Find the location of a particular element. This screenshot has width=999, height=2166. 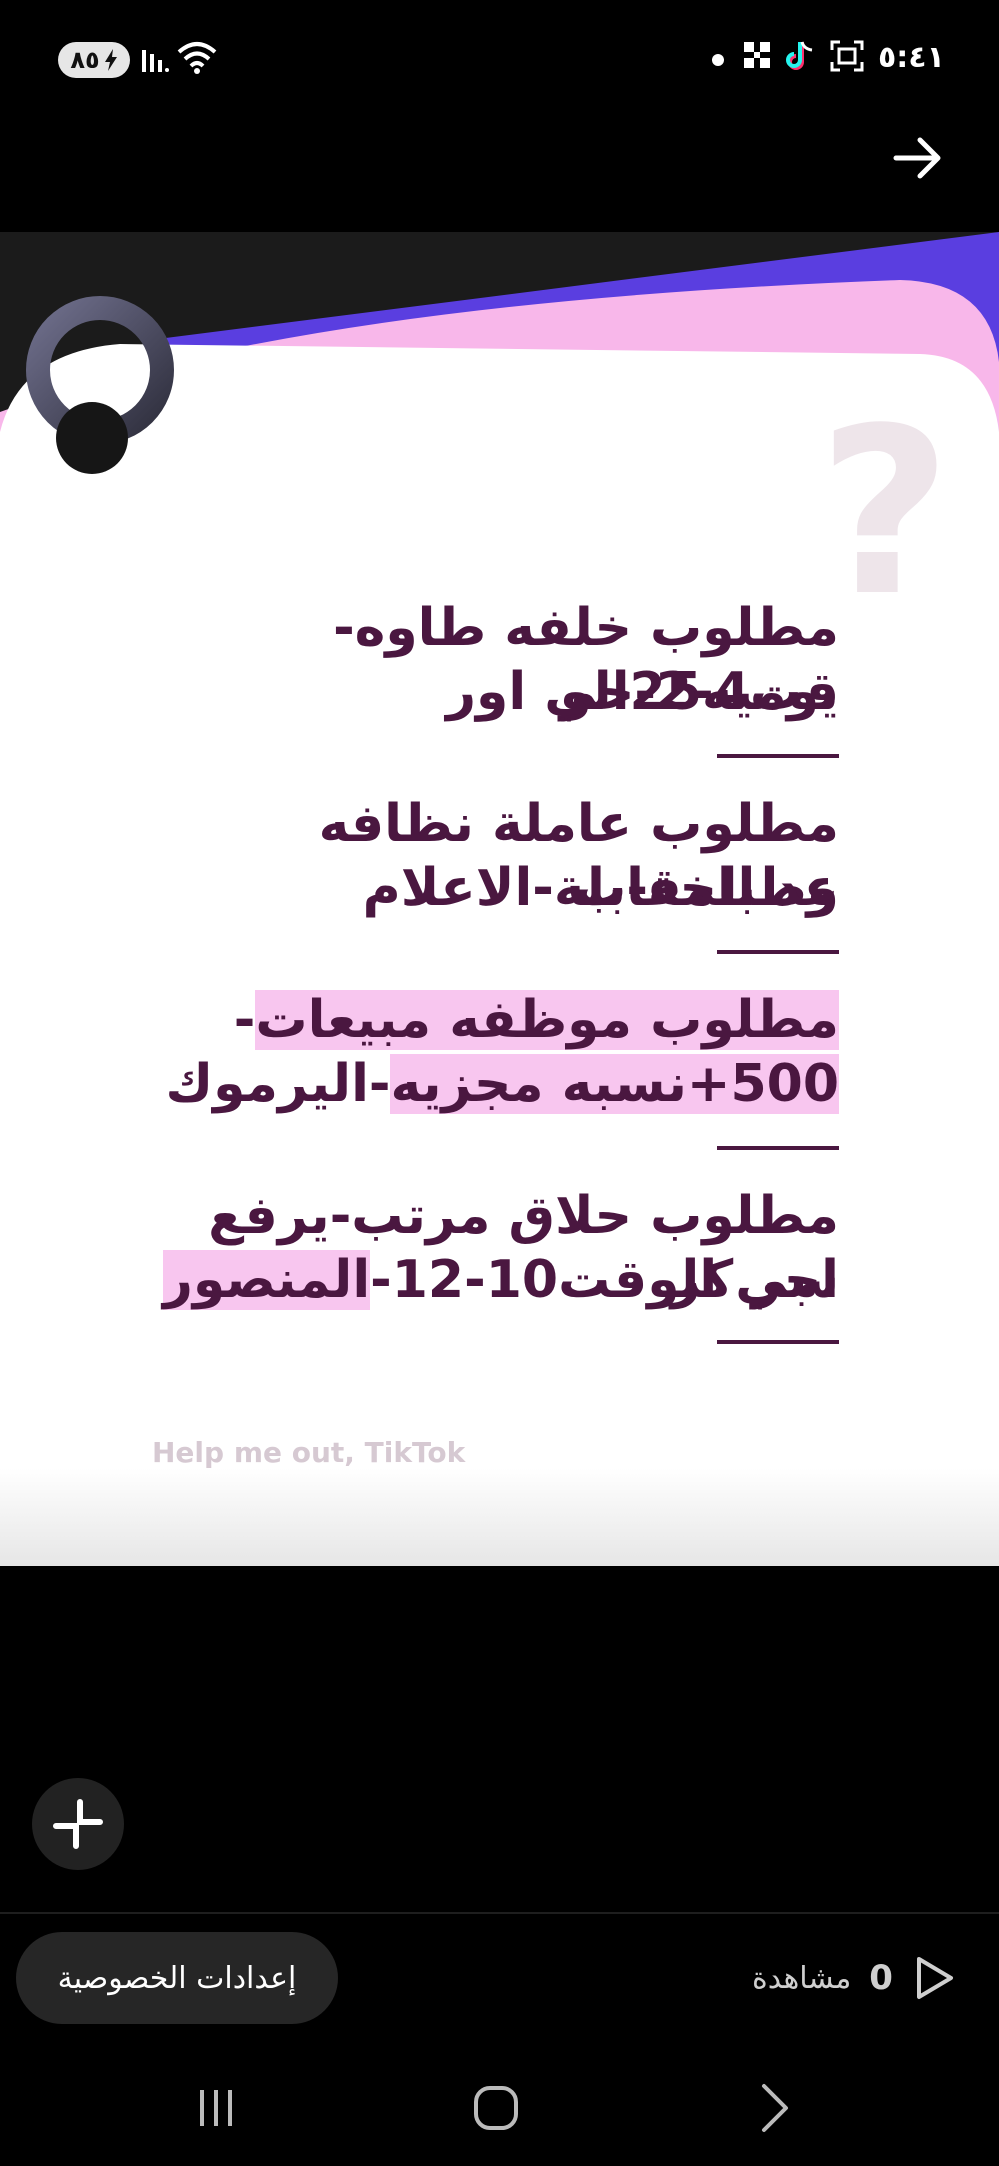

exit-fullscreen-icon is located at coordinates (78, 1824).